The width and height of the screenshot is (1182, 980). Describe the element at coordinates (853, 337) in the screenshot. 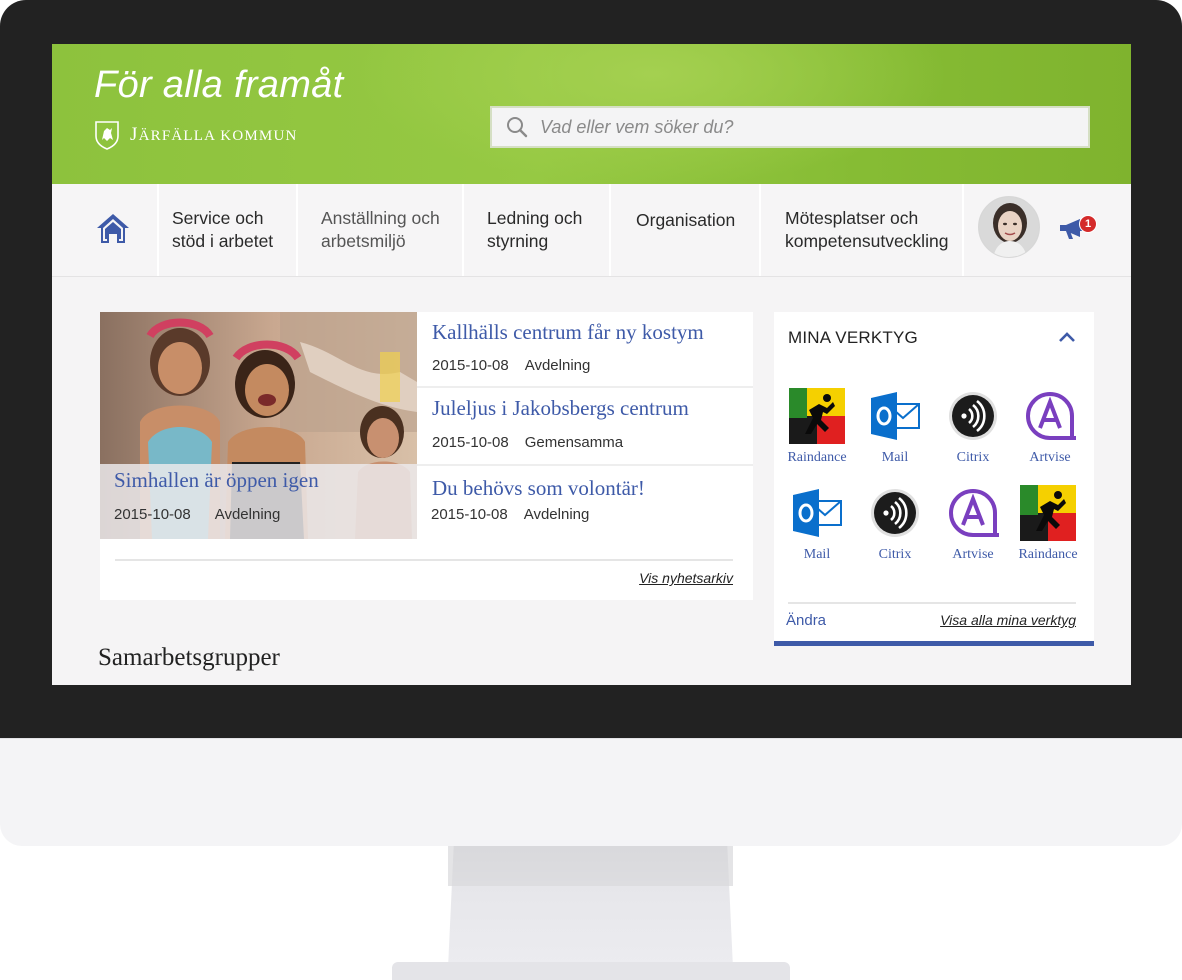

I see `my-tools-title: MINA VERKTYG` at that location.